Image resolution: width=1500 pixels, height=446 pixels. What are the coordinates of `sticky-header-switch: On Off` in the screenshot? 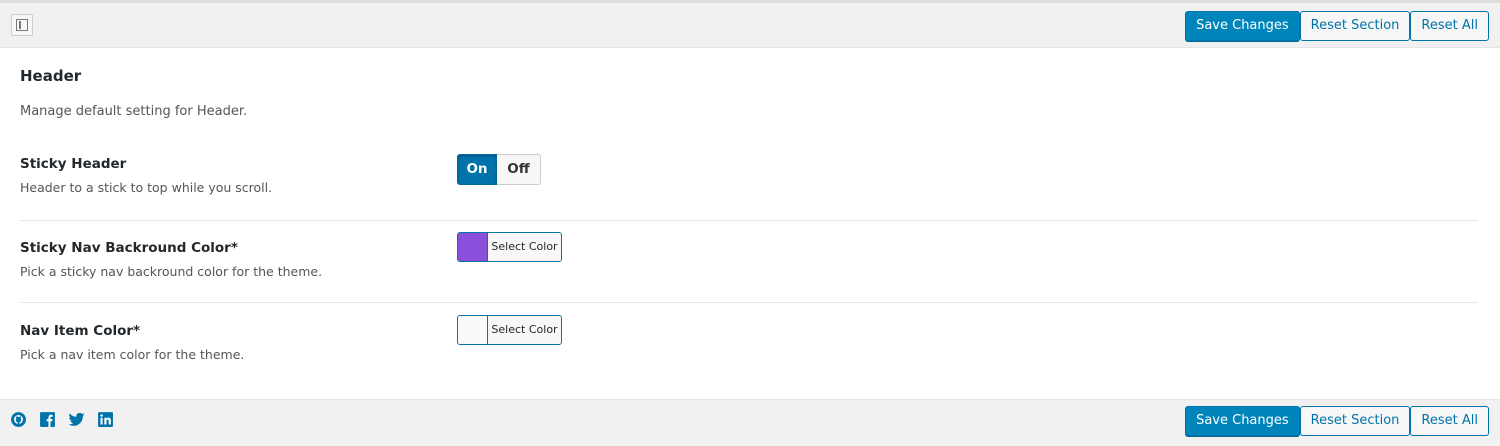 It's located at (499, 169).